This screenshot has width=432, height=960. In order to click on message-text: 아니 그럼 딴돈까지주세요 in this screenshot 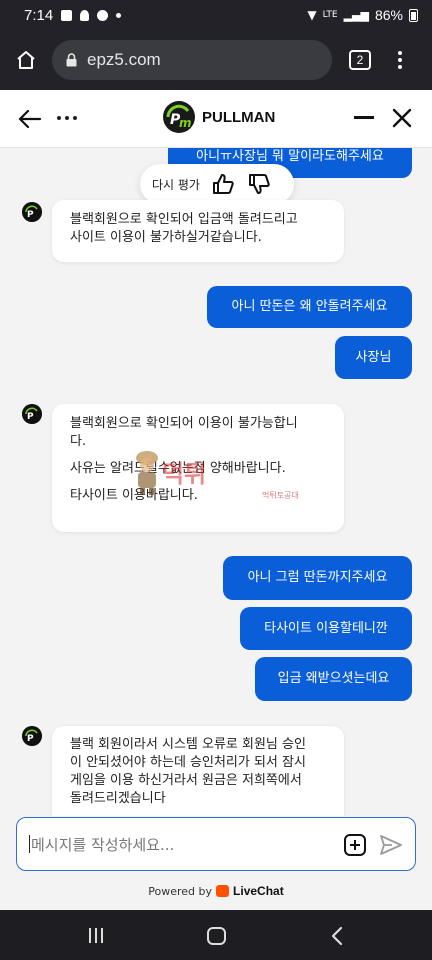, I will do `click(317, 577)`.